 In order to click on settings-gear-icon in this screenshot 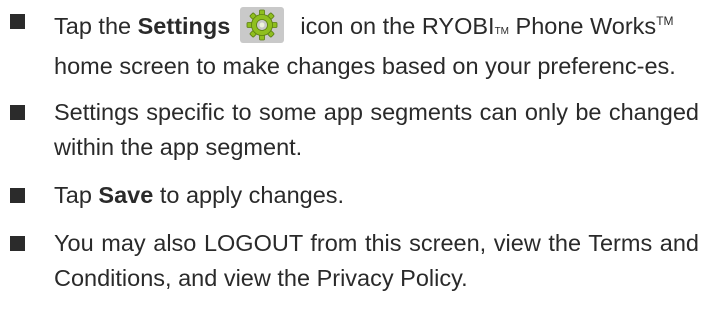, I will do `click(262, 25)`.